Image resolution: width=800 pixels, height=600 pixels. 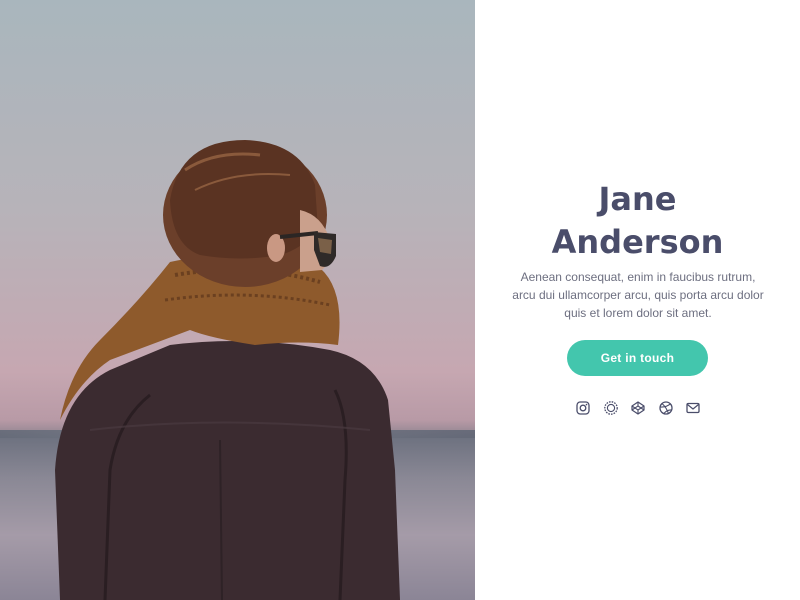 I want to click on social-links, so click(x=638, y=408).